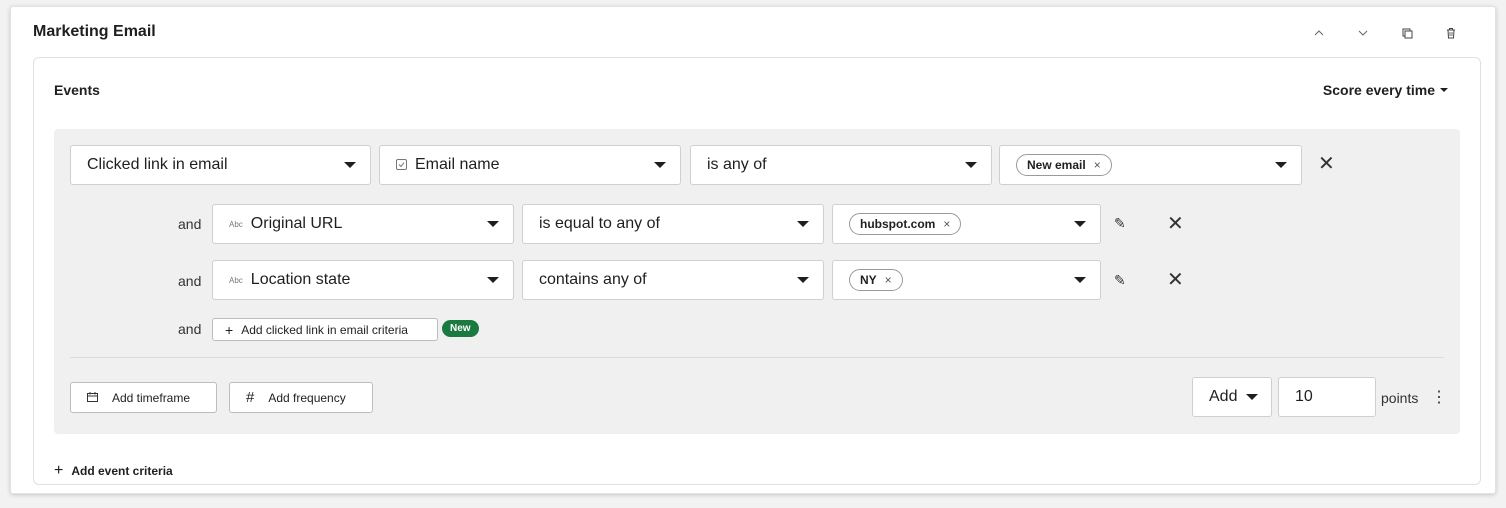 The height and width of the screenshot is (508, 1506). I want to click on filter-value-select: hubspot.com ×, so click(966, 224).